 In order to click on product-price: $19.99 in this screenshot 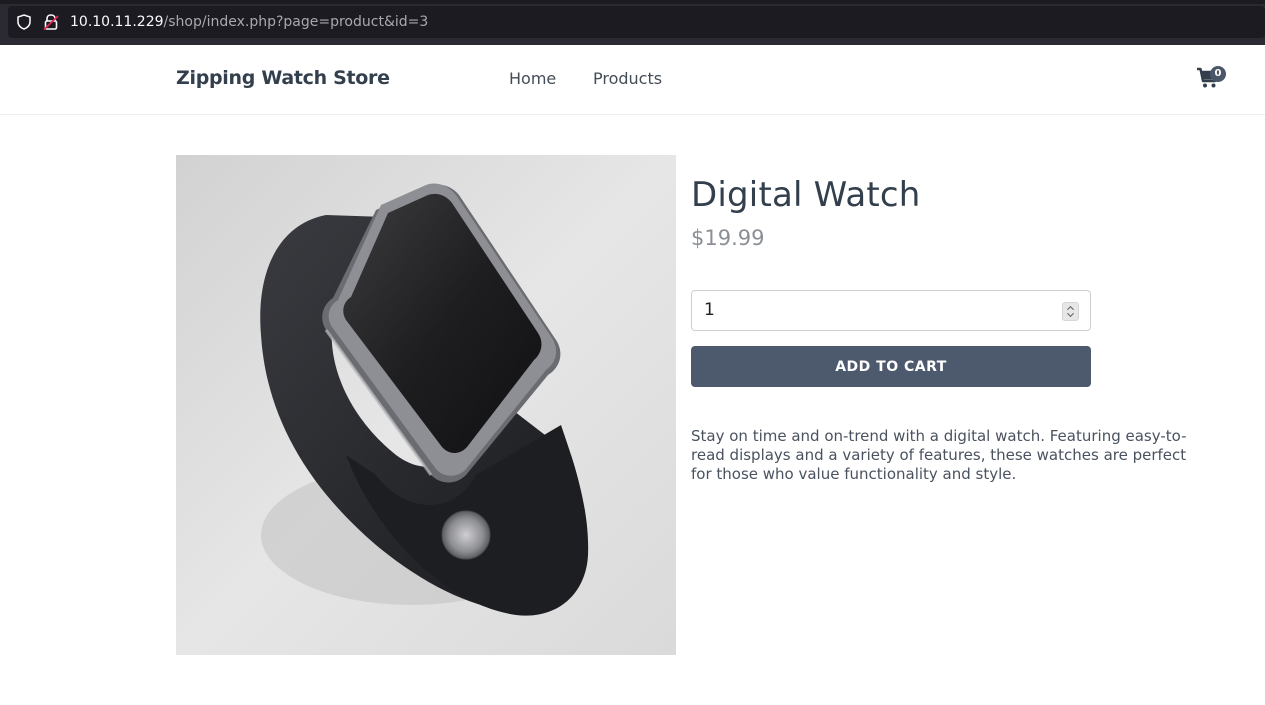, I will do `click(728, 238)`.